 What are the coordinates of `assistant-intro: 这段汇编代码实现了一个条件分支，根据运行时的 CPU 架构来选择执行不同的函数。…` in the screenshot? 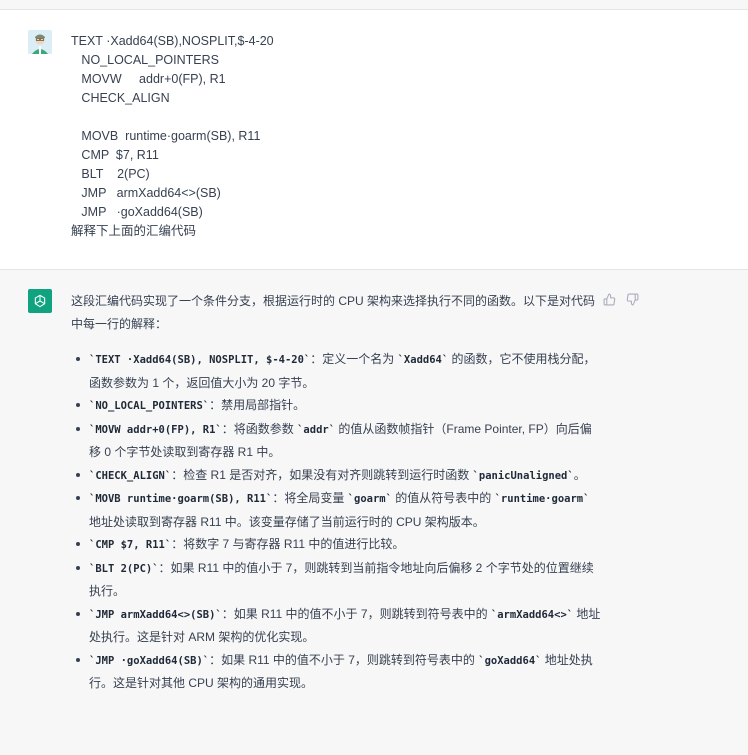 It's located at (333, 312).